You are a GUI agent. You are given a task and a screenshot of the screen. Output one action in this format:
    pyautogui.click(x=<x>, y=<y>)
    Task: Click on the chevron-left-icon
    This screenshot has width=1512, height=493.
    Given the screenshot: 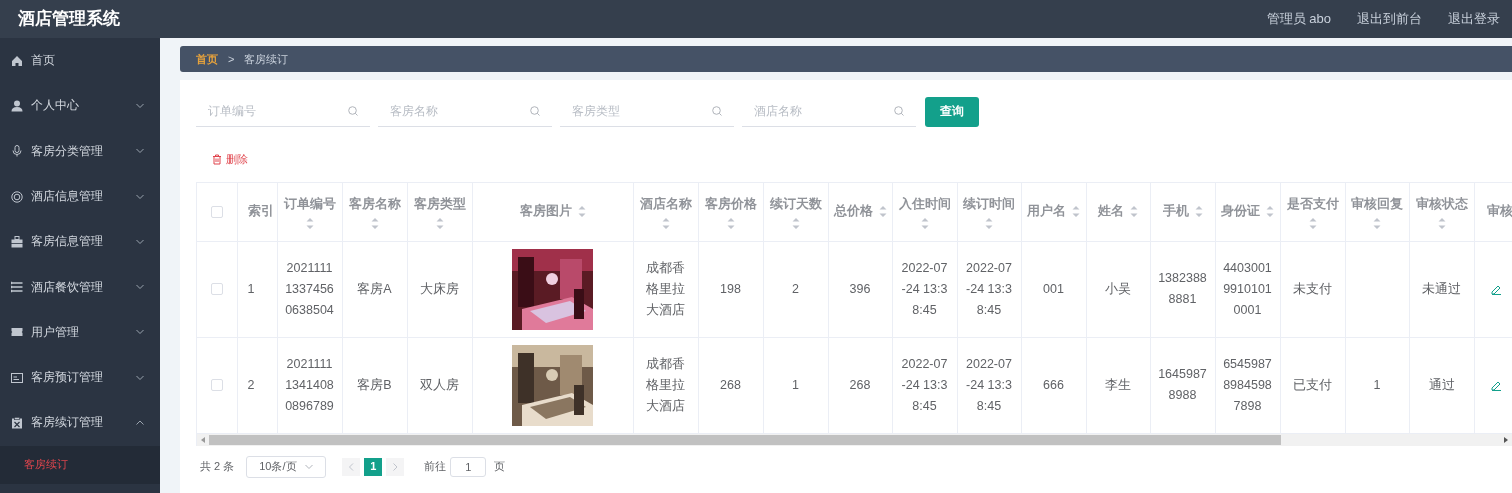 What is the action you would take?
    pyautogui.click(x=351, y=466)
    